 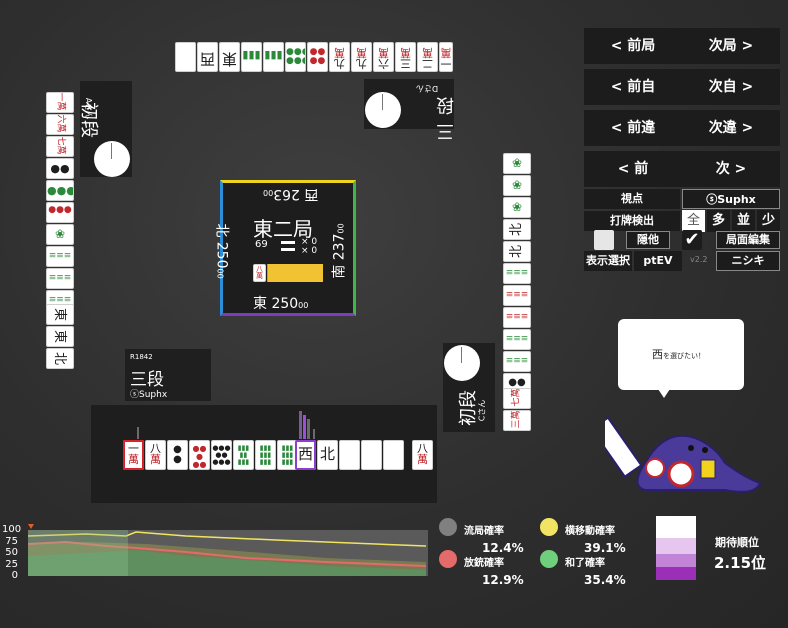 What do you see at coordinates (168, 375) in the screenshot?
I see `self-player-panel: R1842 三段 ⓢSuphx` at bounding box center [168, 375].